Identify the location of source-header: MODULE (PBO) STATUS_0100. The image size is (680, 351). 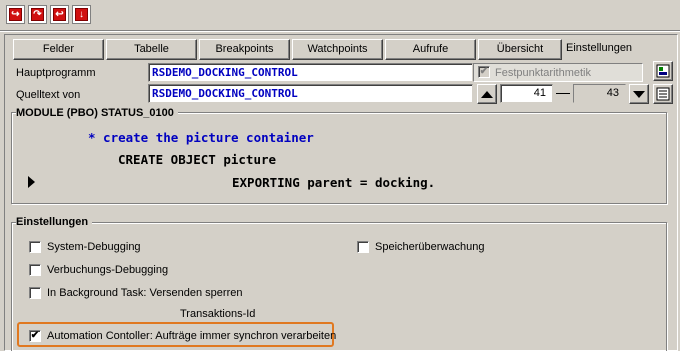
(97, 113).